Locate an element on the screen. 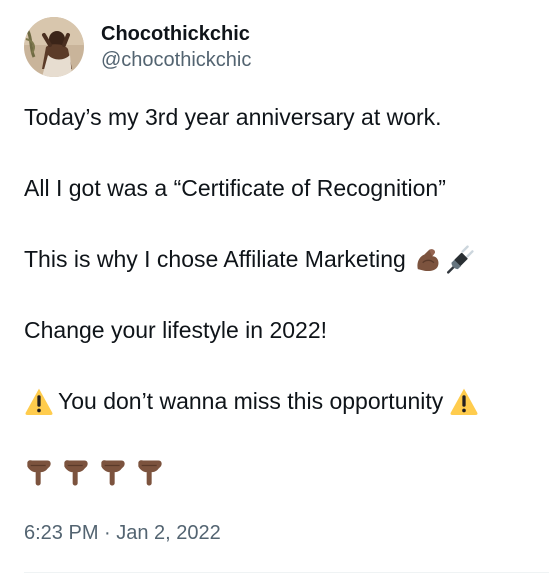  author-display-name: Chocothickchic is located at coordinates (176, 34).